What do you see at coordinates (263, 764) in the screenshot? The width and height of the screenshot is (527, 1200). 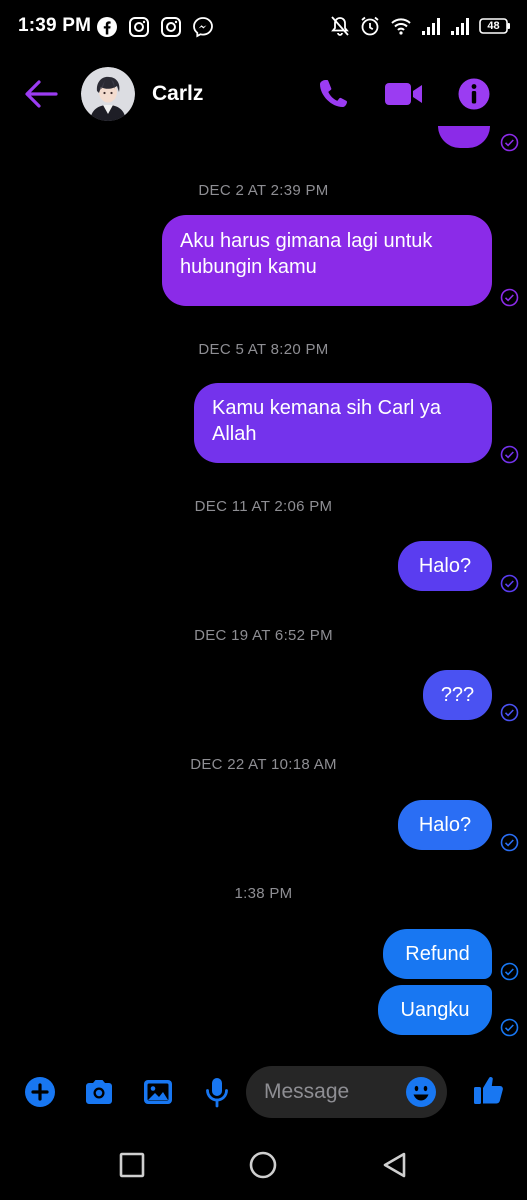 I see `timestamp-divider: DEC 22 AT 10:18 AM` at bounding box center [263, 764].